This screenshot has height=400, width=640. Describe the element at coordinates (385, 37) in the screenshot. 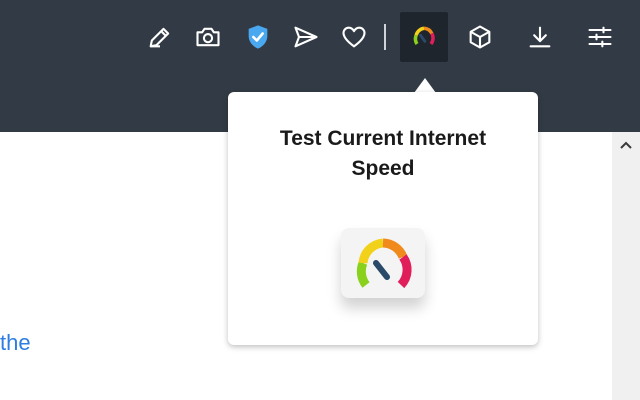

I see `toolbar-separator` at that location.